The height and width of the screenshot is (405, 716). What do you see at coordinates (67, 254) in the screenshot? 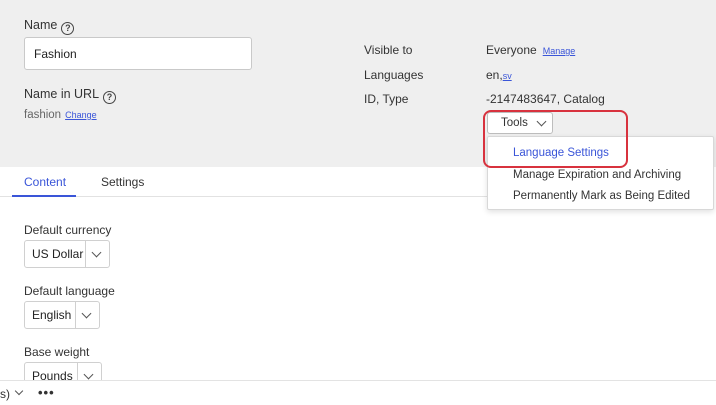
I see `default-currency-select: US Dollar` at bounding box center [67, 254].